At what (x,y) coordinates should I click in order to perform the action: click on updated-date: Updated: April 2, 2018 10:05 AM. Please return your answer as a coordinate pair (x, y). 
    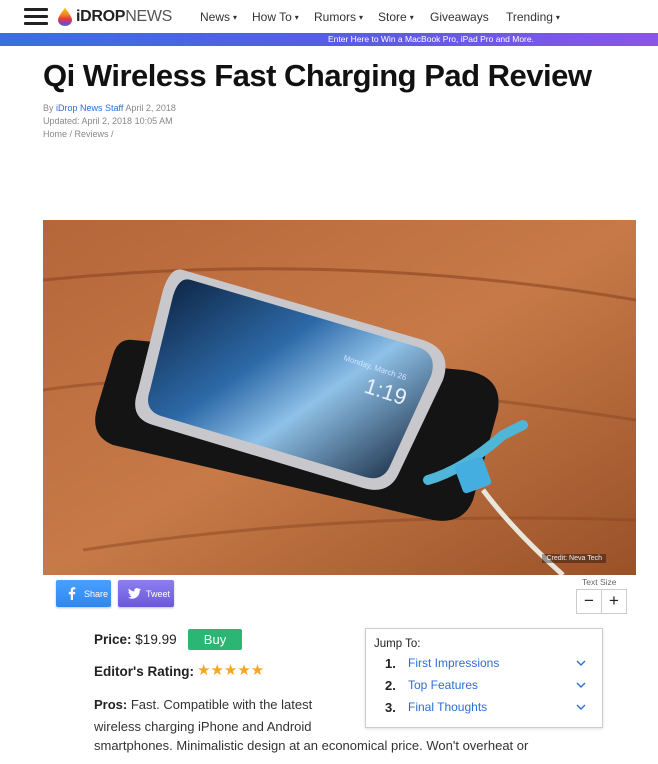
    Looking at the image, I should click on (108, 121).